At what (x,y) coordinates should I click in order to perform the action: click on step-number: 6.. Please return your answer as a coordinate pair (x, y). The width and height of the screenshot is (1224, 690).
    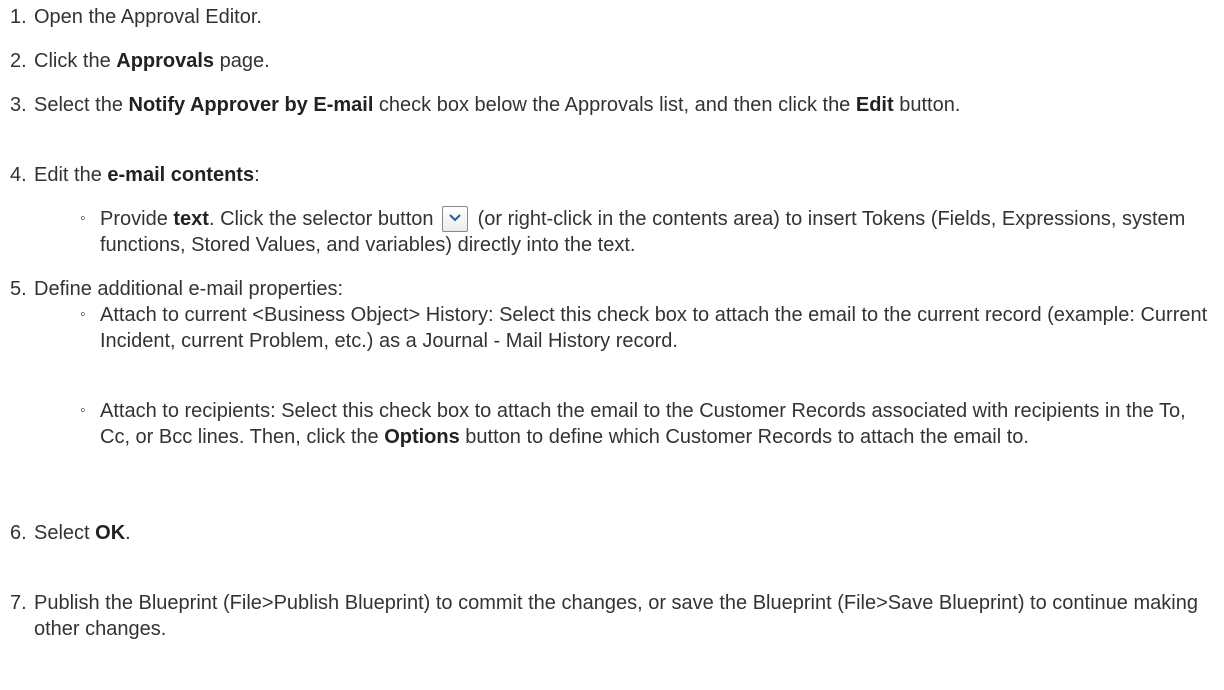
    Looking at the image, I should click on (18, 533).